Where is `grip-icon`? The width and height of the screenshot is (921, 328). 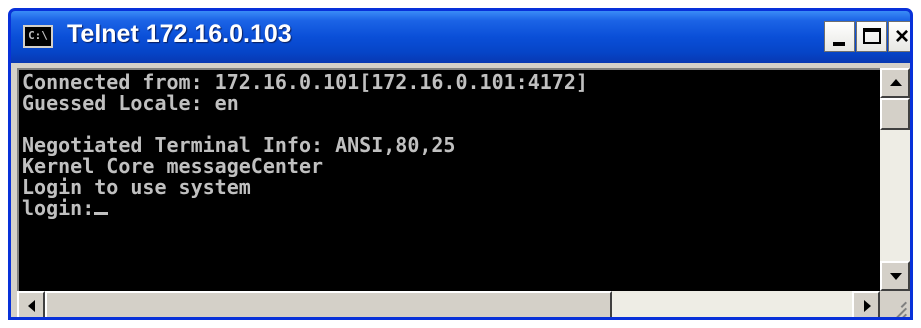
grip-icon is located at coordinates (903, 304).